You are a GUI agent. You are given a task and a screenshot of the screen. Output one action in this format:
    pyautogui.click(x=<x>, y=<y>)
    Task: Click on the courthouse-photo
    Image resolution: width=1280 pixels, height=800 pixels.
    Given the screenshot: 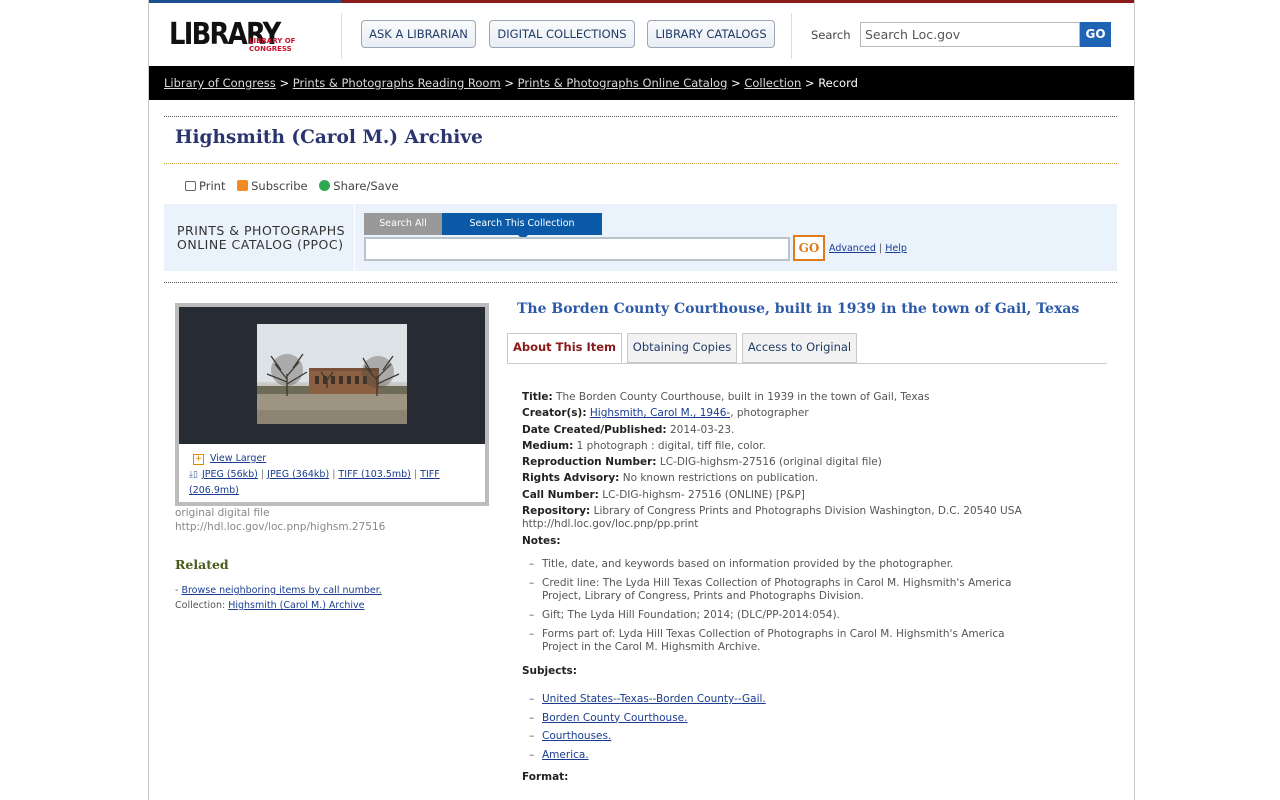 What is the action you would take?
    pyautogui.click(x=332, y=374)
    